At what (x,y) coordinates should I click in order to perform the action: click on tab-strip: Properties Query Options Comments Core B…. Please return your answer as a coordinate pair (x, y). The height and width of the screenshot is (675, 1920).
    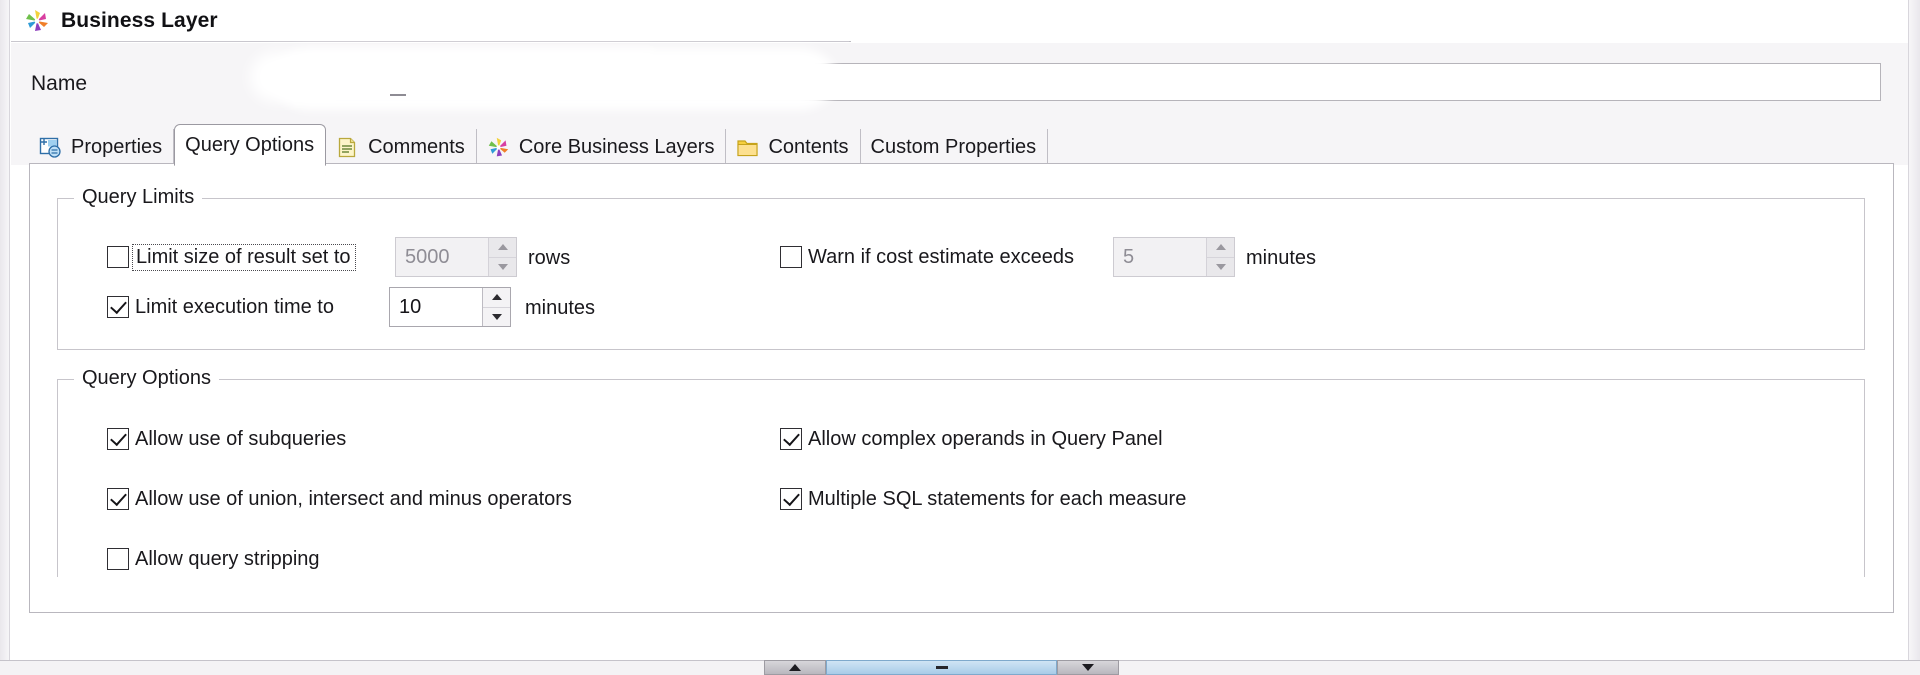
    Looking at the image, I should click on (959, 143).